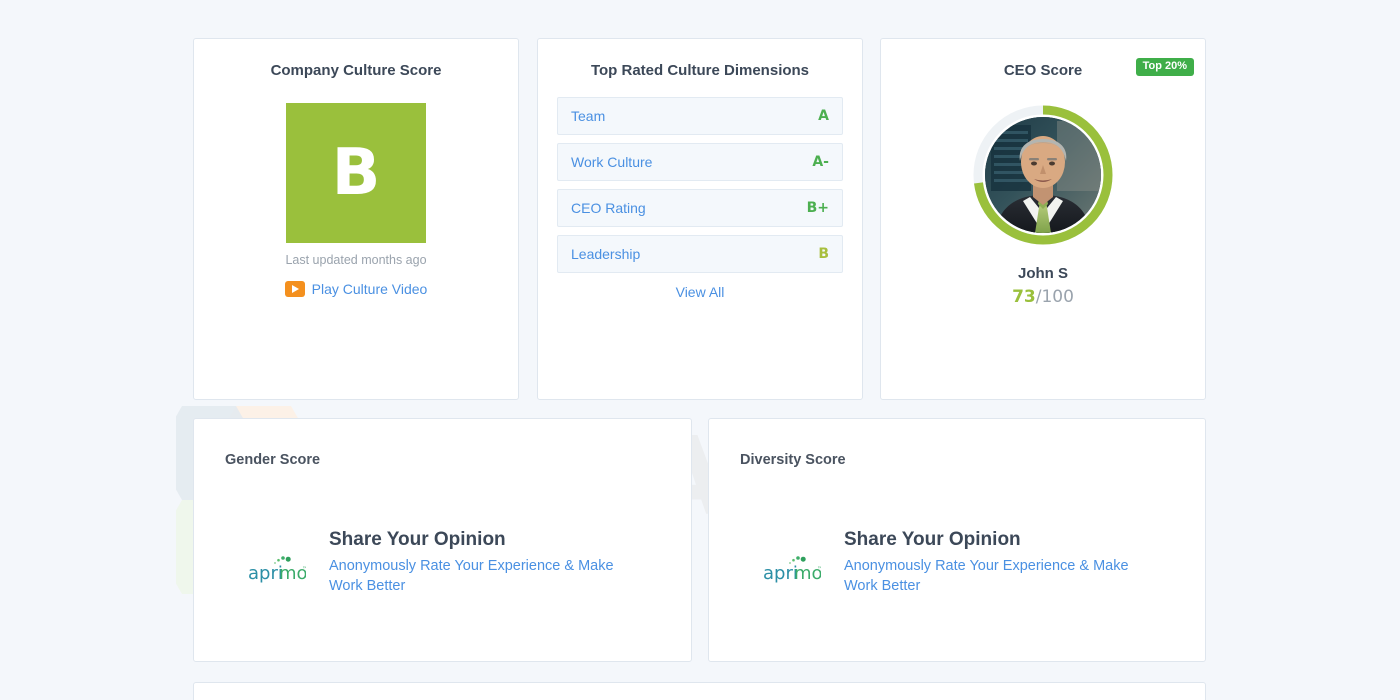 This screenshot has width=1400, height=700. I want to click on view-all-link: View All, so click(700, 292).